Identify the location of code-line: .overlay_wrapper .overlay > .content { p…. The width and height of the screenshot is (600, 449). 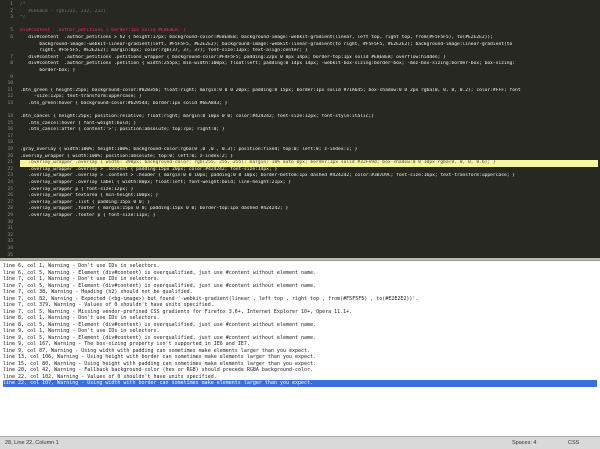
(309, 170).